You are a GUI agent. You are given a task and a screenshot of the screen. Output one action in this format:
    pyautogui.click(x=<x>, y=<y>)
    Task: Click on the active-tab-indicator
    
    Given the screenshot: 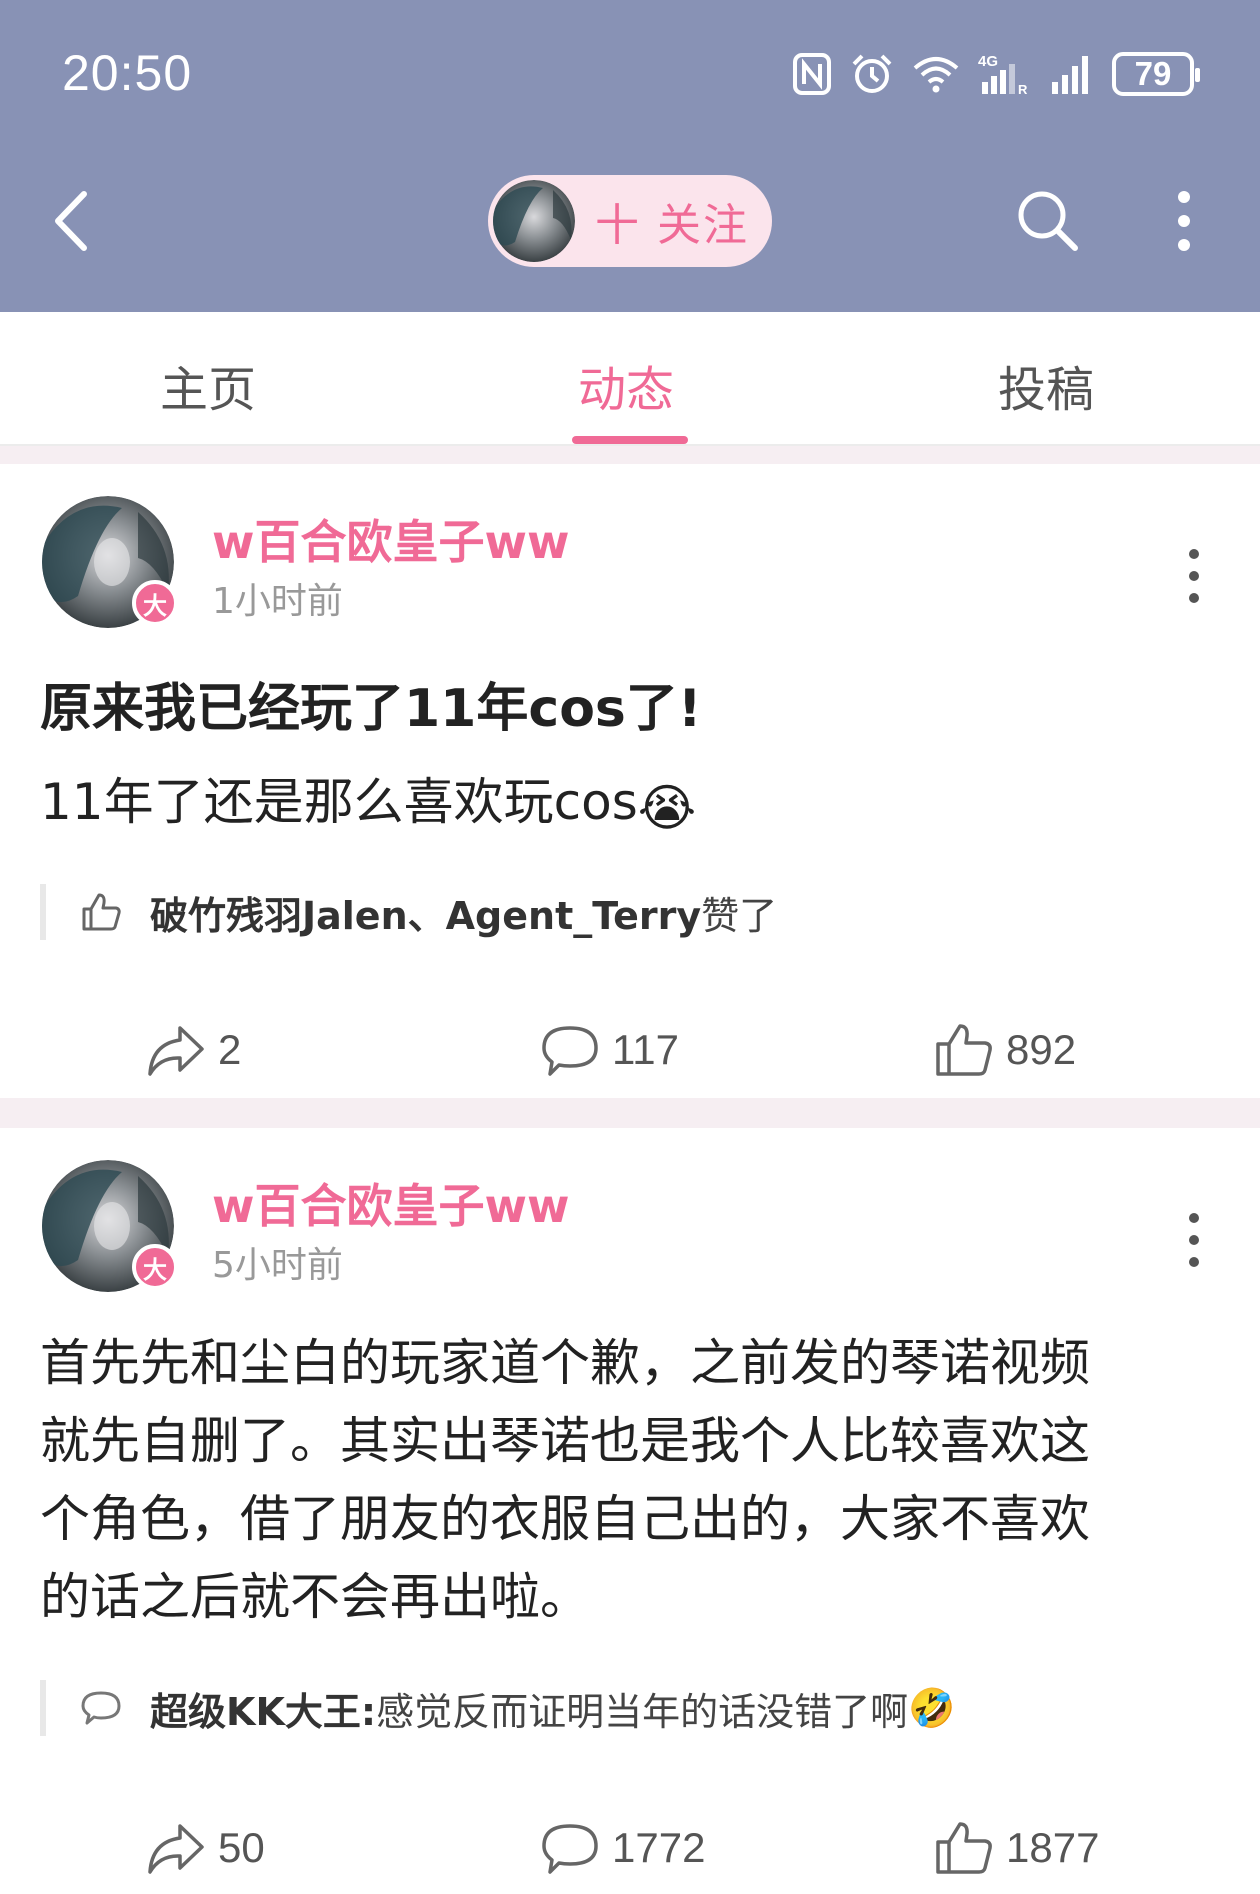 What is the action you would take?
    pyautogui.click(x=630, y=440)
    